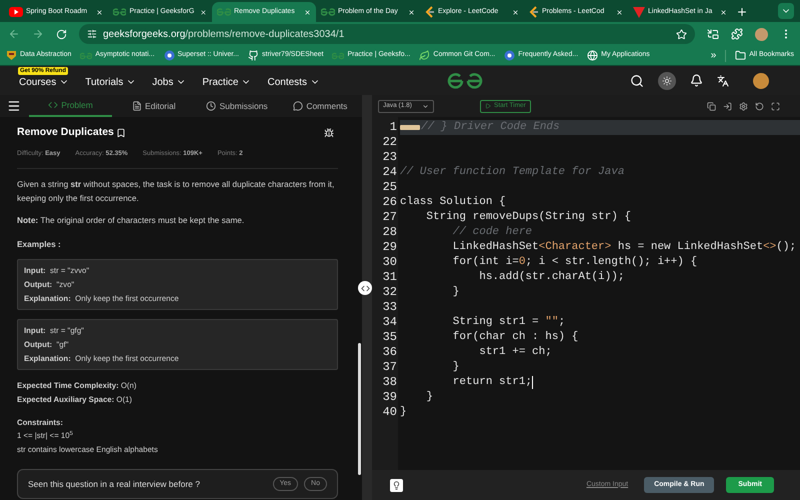 The image size is (800, 500). I want to click on line-number: 24, so click(390, 172).